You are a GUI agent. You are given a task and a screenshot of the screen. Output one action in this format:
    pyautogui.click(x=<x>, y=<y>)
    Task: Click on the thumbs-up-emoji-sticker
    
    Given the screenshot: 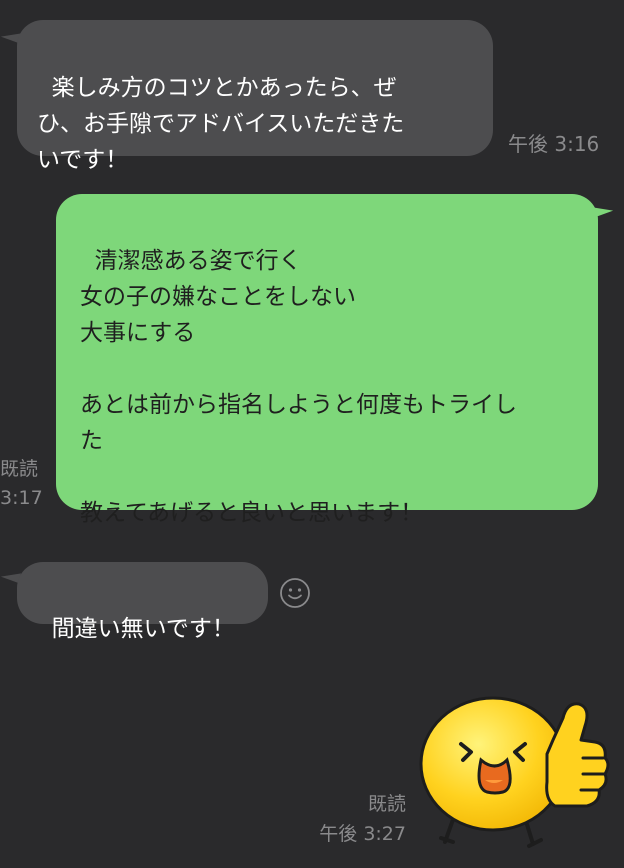 What is the action you would take?
    pyautogui.click(x=515, y=767)
    